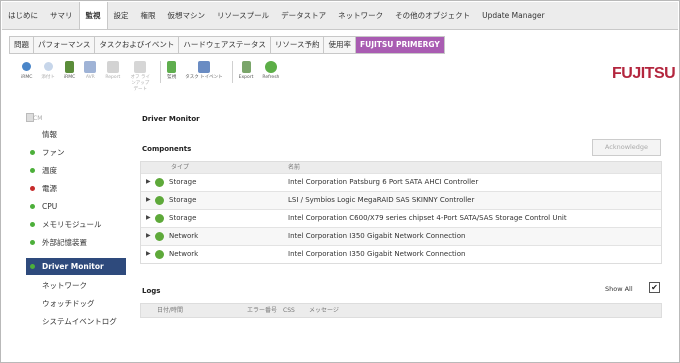 The width and height of the screenshot is (680, 363). What do you see at coordinates (203, 67) in the screenshot?
I see `task-icon` at bounding box center [203, 67].